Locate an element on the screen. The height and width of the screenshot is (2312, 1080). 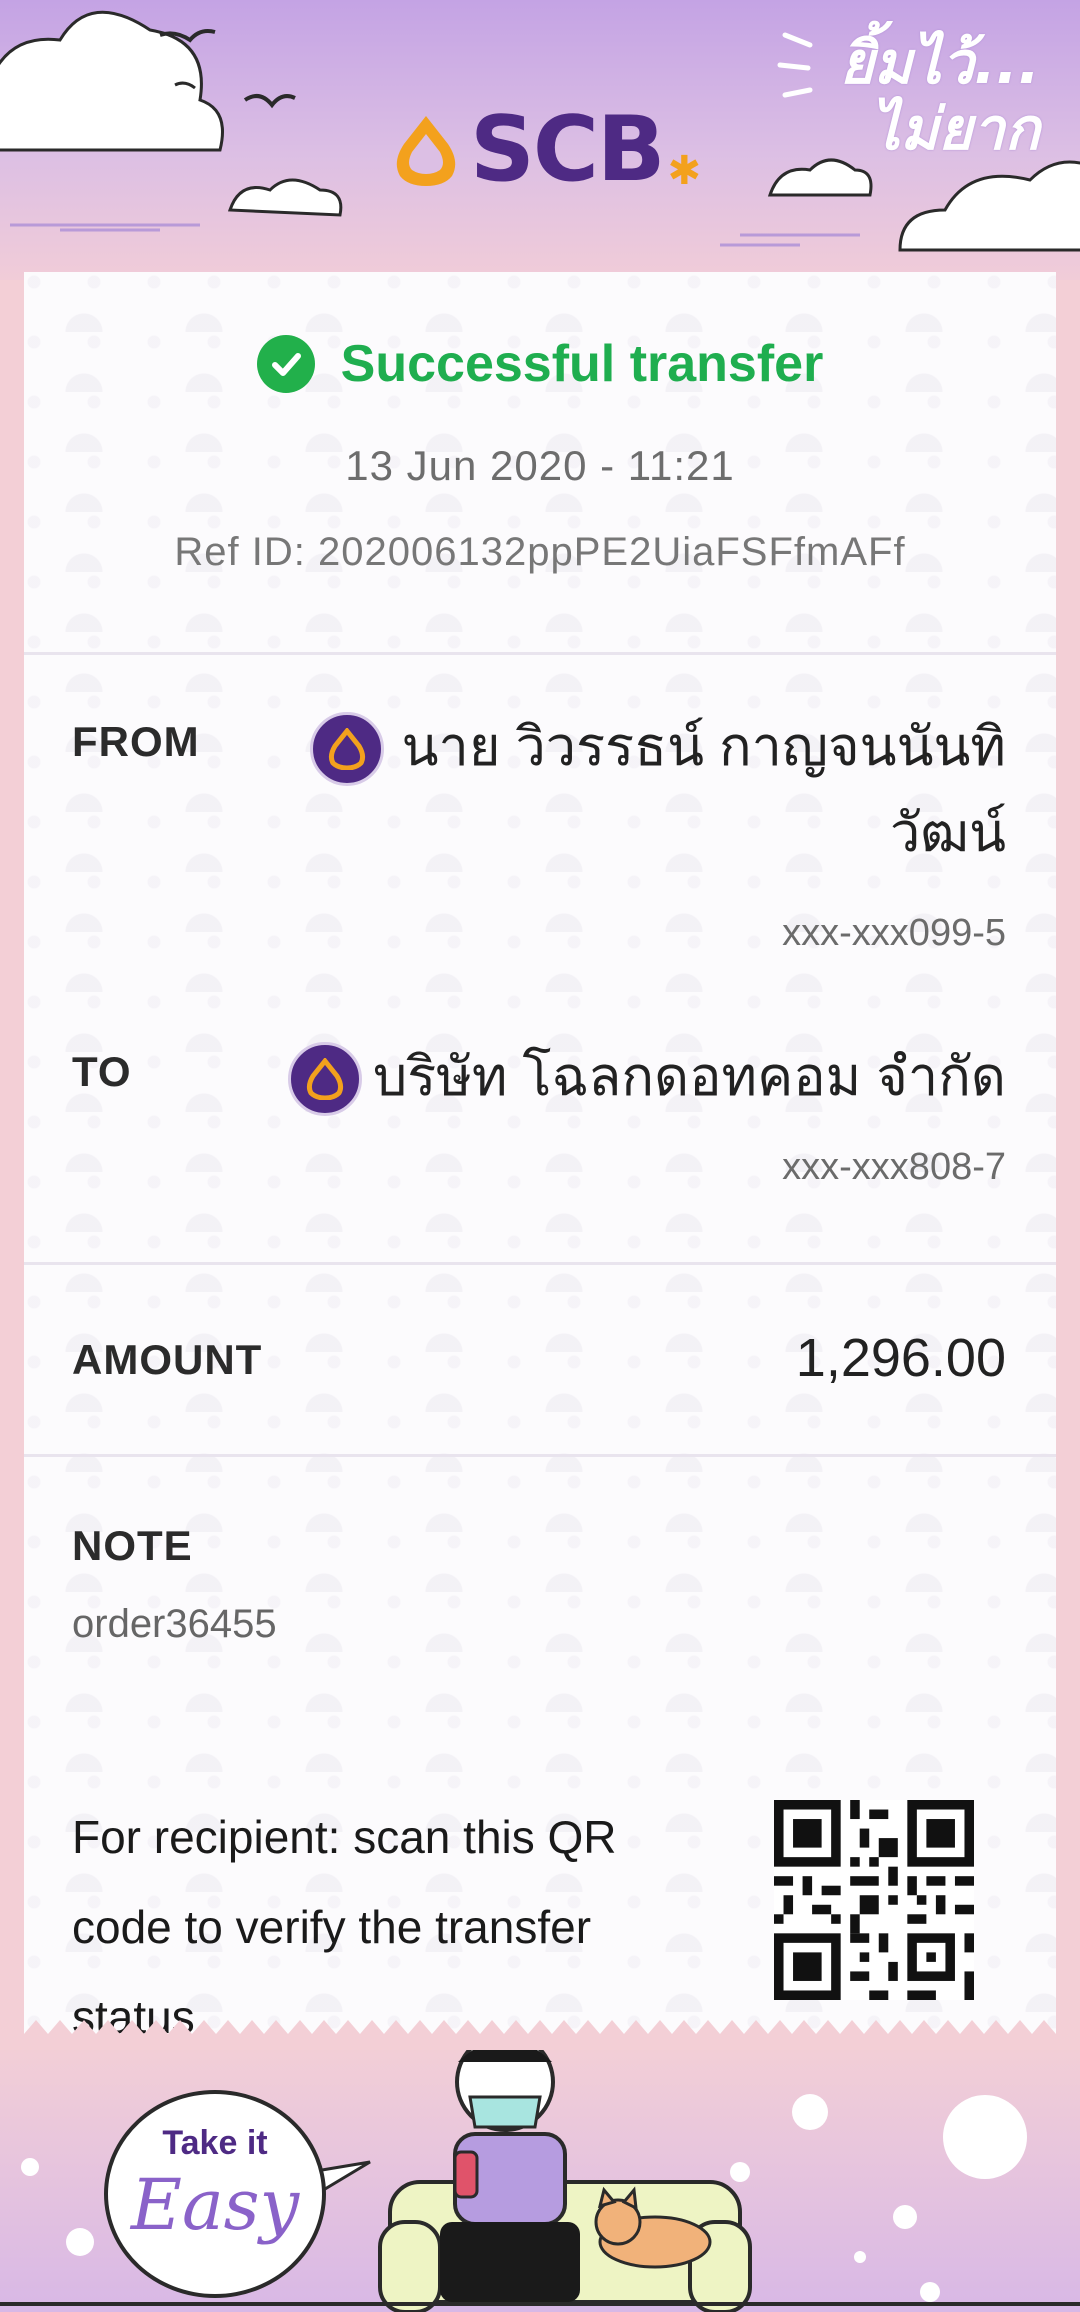
status-title: Successful transfer is located at coordinates (582, 364).